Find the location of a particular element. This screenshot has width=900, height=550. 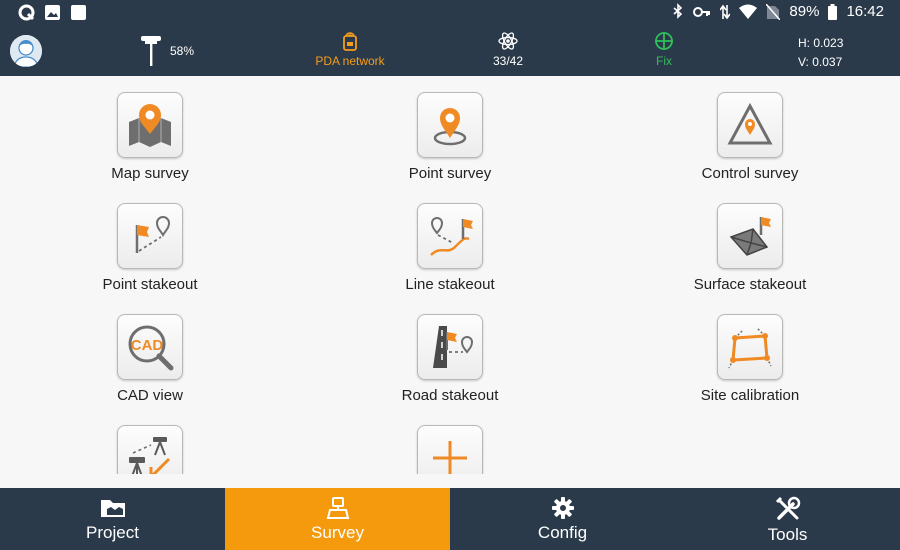

network-status: PDA network is located at coordinates (350, 49).